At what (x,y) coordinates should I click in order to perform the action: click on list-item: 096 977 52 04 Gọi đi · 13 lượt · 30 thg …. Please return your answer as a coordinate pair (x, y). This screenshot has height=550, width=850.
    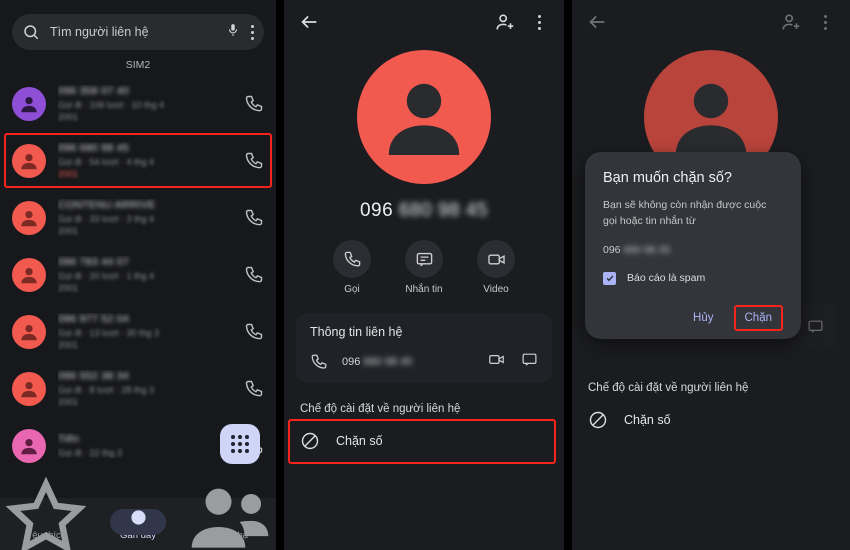
    Looking at the image, I should click on (138, 331).